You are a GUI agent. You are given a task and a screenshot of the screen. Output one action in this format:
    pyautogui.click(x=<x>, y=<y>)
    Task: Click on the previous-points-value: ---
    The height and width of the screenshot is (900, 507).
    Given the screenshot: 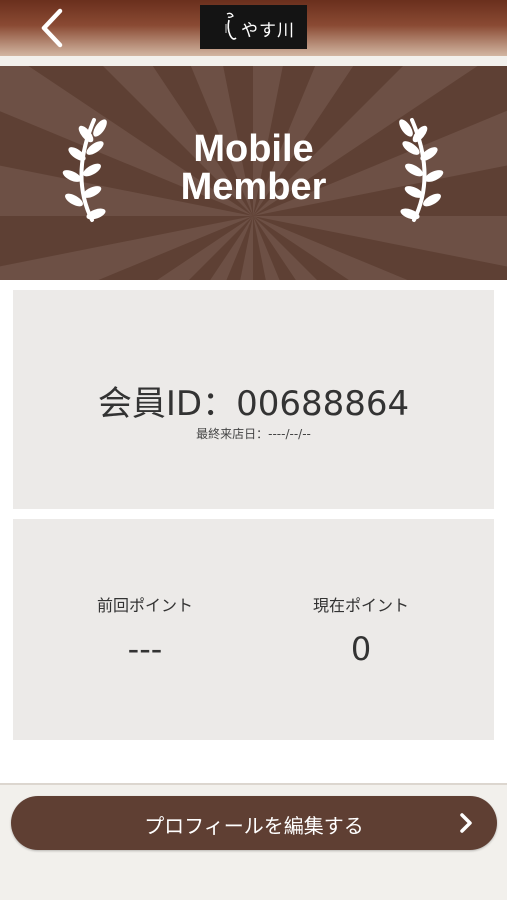 What is the action you would take?
    pyautogui.click(x=145, y=649)
    